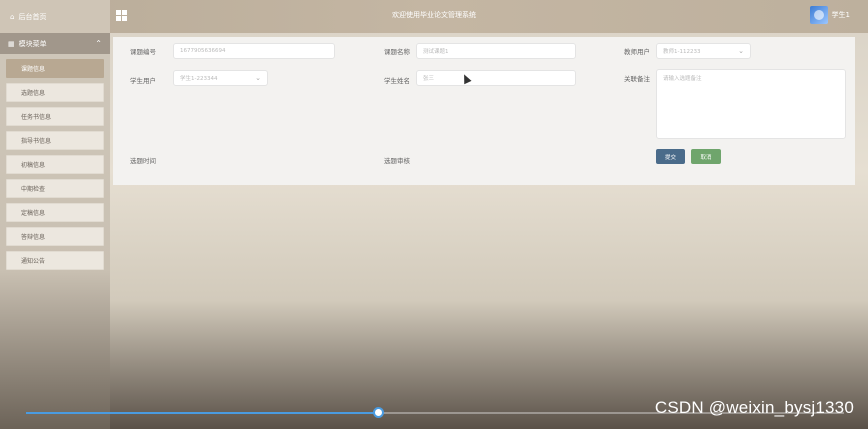 This screenshot has height=429, width=868. I want to click on sidebar-item: 任务书信息, so click(55, 116).